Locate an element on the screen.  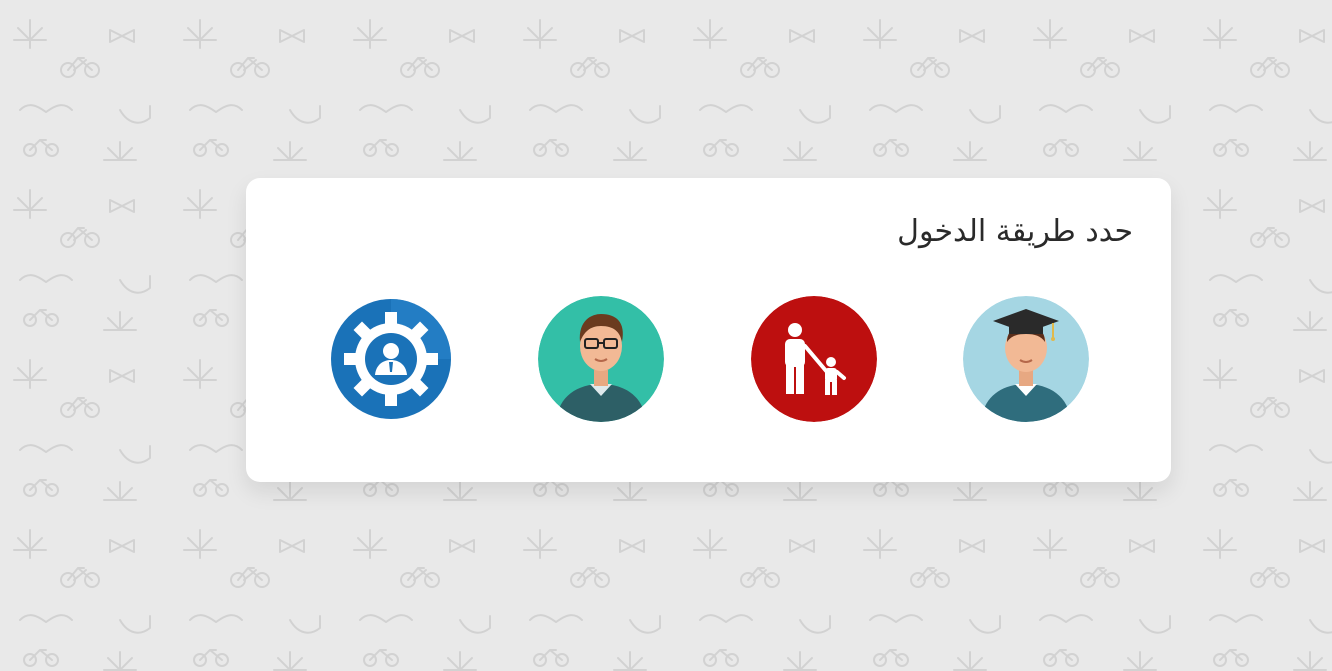
login-option-student is located at coordinates (1026, 359).